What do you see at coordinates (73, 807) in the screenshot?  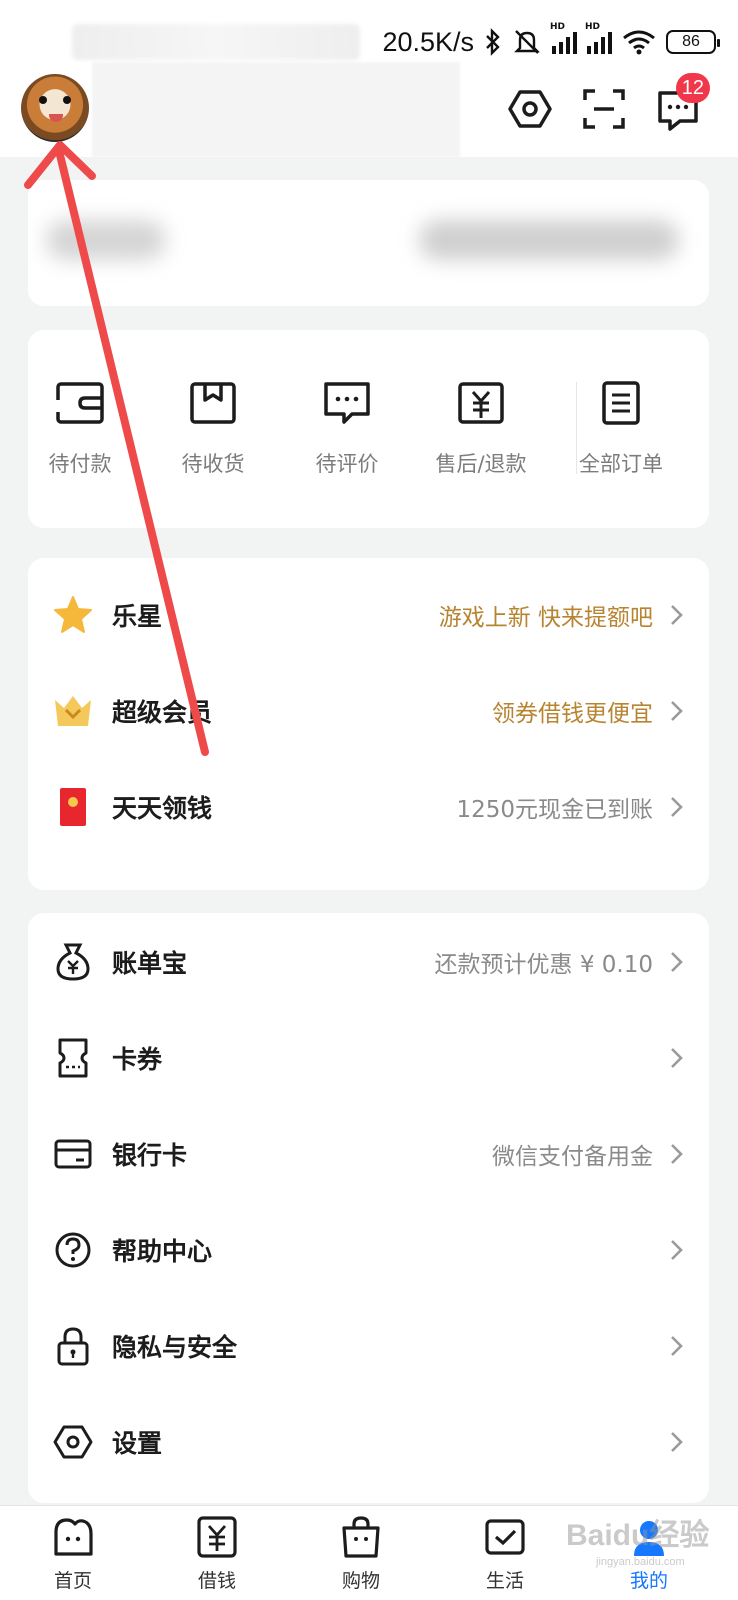 I see `red-envelope-icon` at bounding box center [73, 807].